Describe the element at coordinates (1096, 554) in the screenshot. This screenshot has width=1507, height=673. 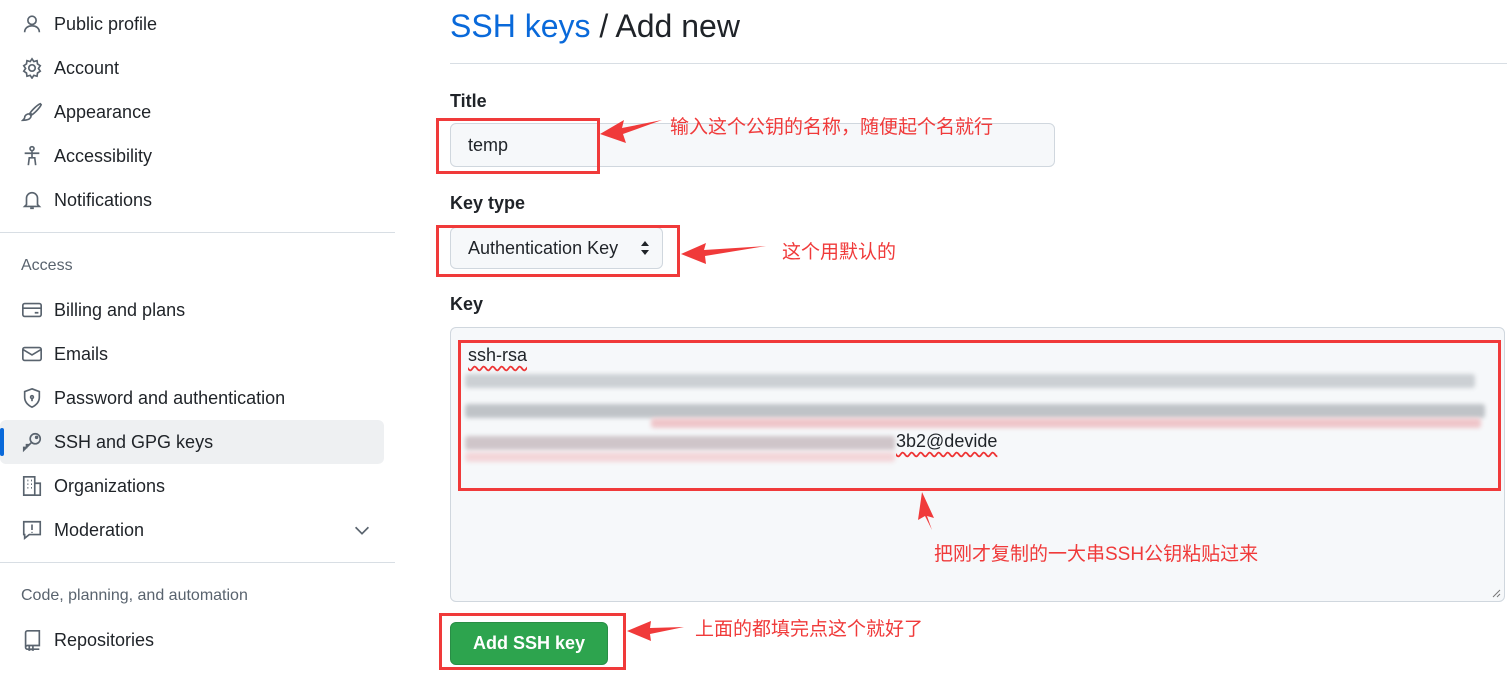
I see `annotation-note-key: 把刚才复制的一大串SSH公钥粘贴过来` at that location.